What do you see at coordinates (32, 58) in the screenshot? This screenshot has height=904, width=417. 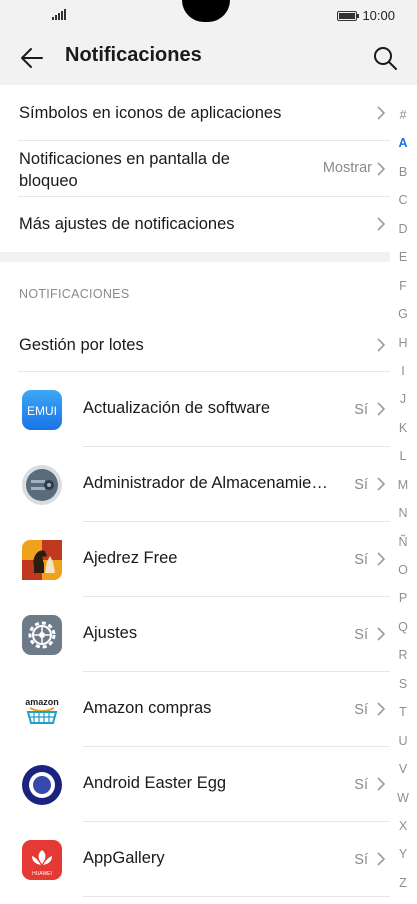 I see `back-arrow-icon` at bounding box center [32, 58].